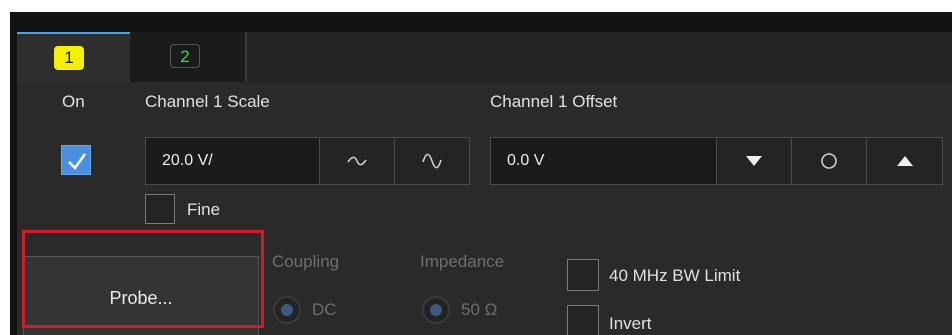  What do you see at coordinates (324, 309) in the screenshot?
I see `coupling-dc-label: DC` at bounding box center [324, 309].